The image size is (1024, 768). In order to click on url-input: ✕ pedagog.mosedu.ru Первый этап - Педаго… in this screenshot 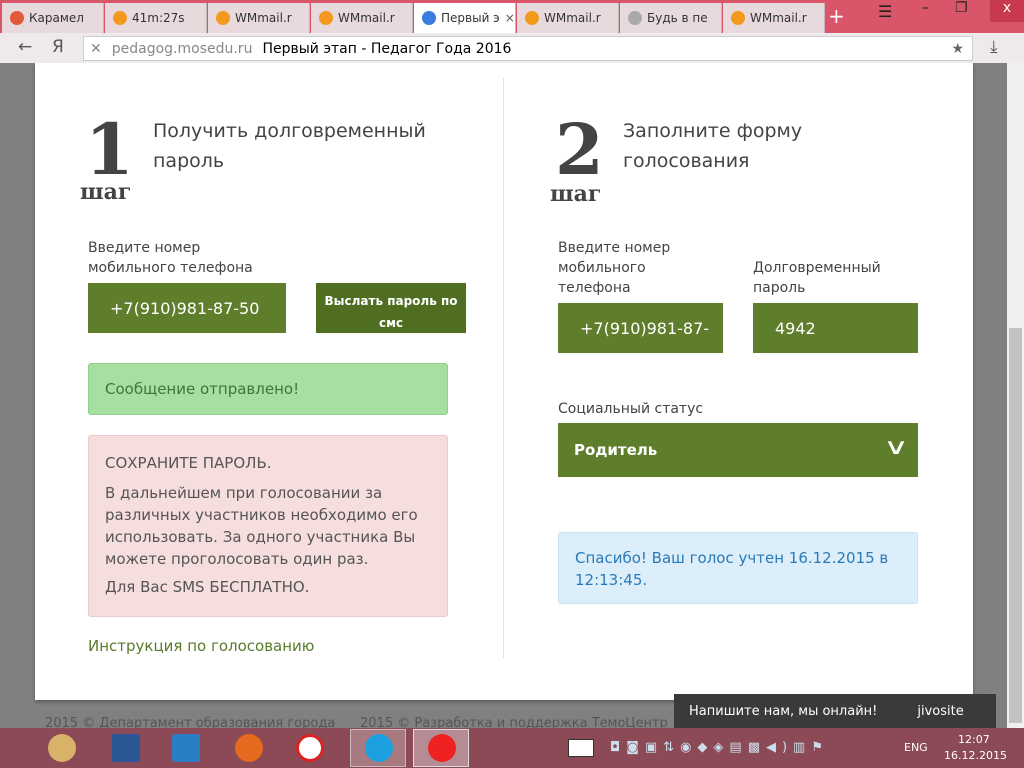, I will do `click(528, 48)`.